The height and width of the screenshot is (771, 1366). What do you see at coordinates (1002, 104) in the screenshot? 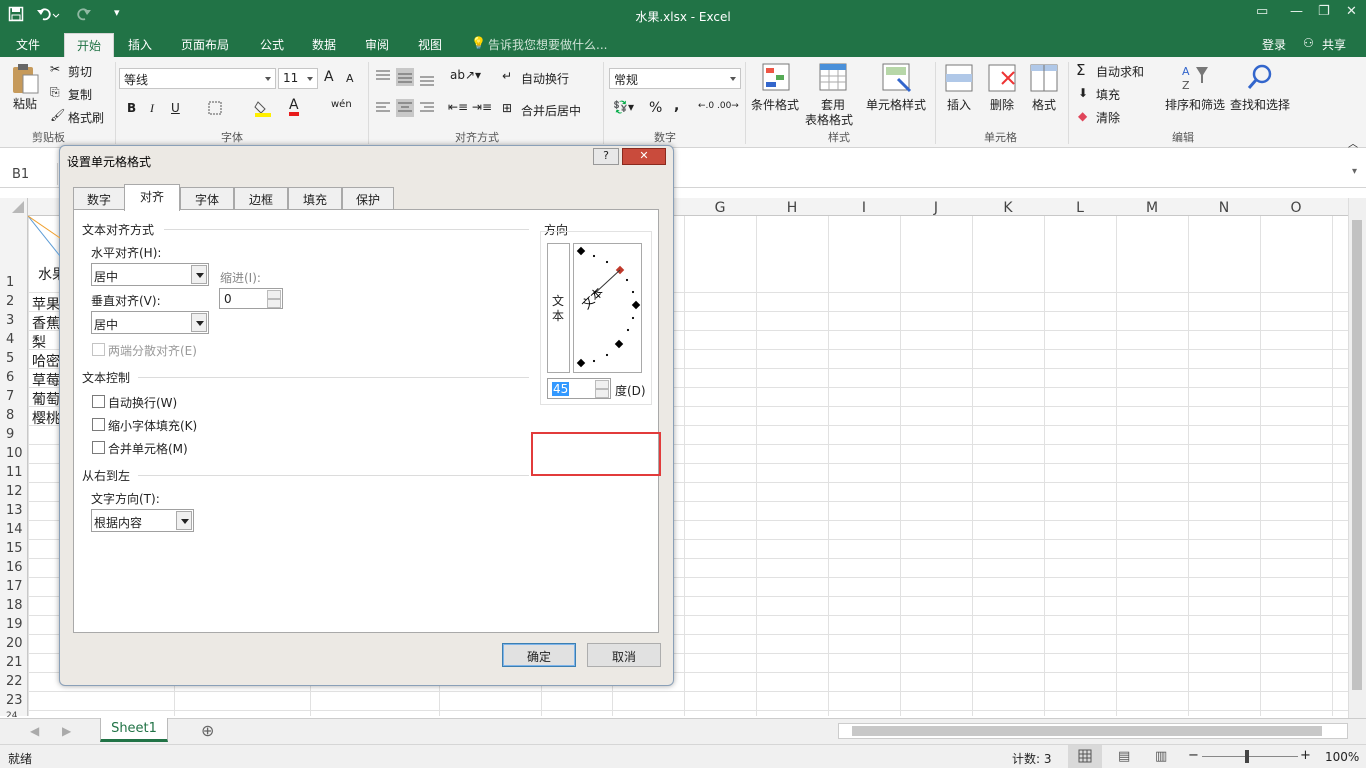
I see `delete-cells-button: 删除` at bounding box center [1002, 104].